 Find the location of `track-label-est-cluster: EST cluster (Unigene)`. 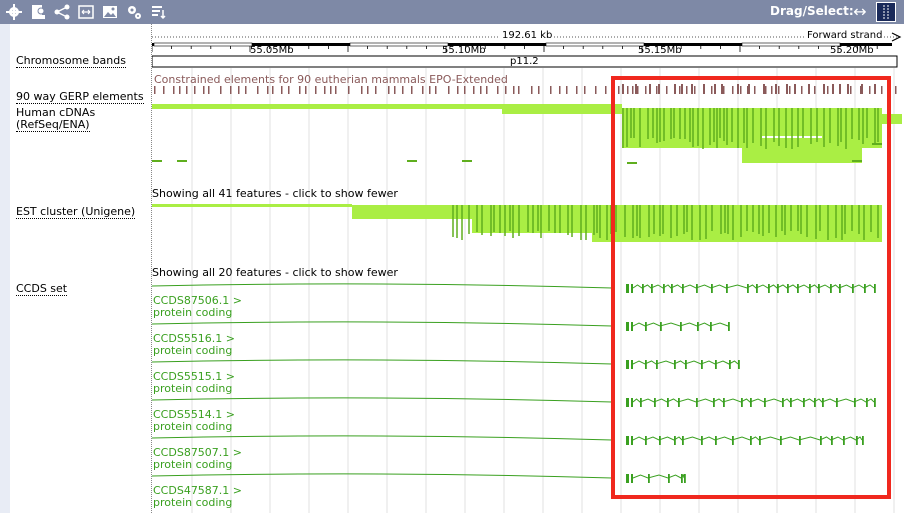

track-label-est-cluster: EST cluster (Unigene) is located at coordinates (76, 212).